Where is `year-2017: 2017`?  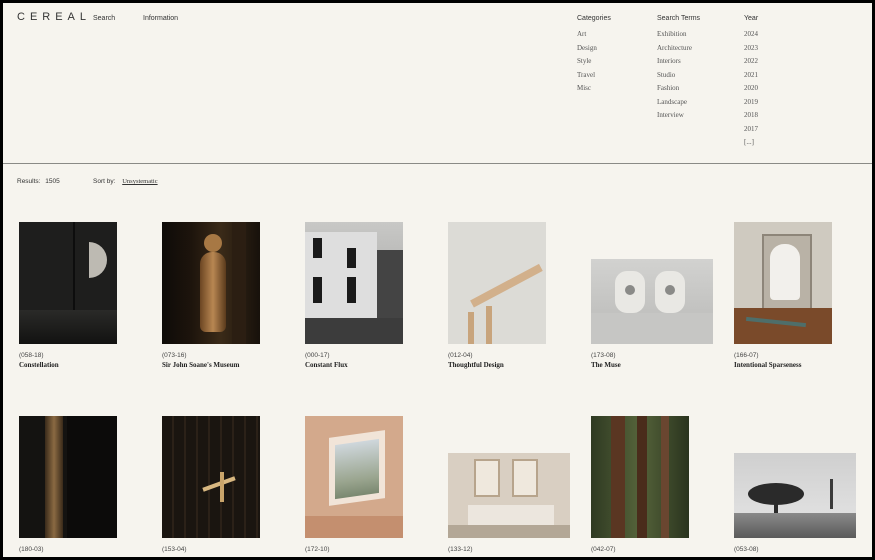
year-2017: 2017 is located at coordinates (751, 130).